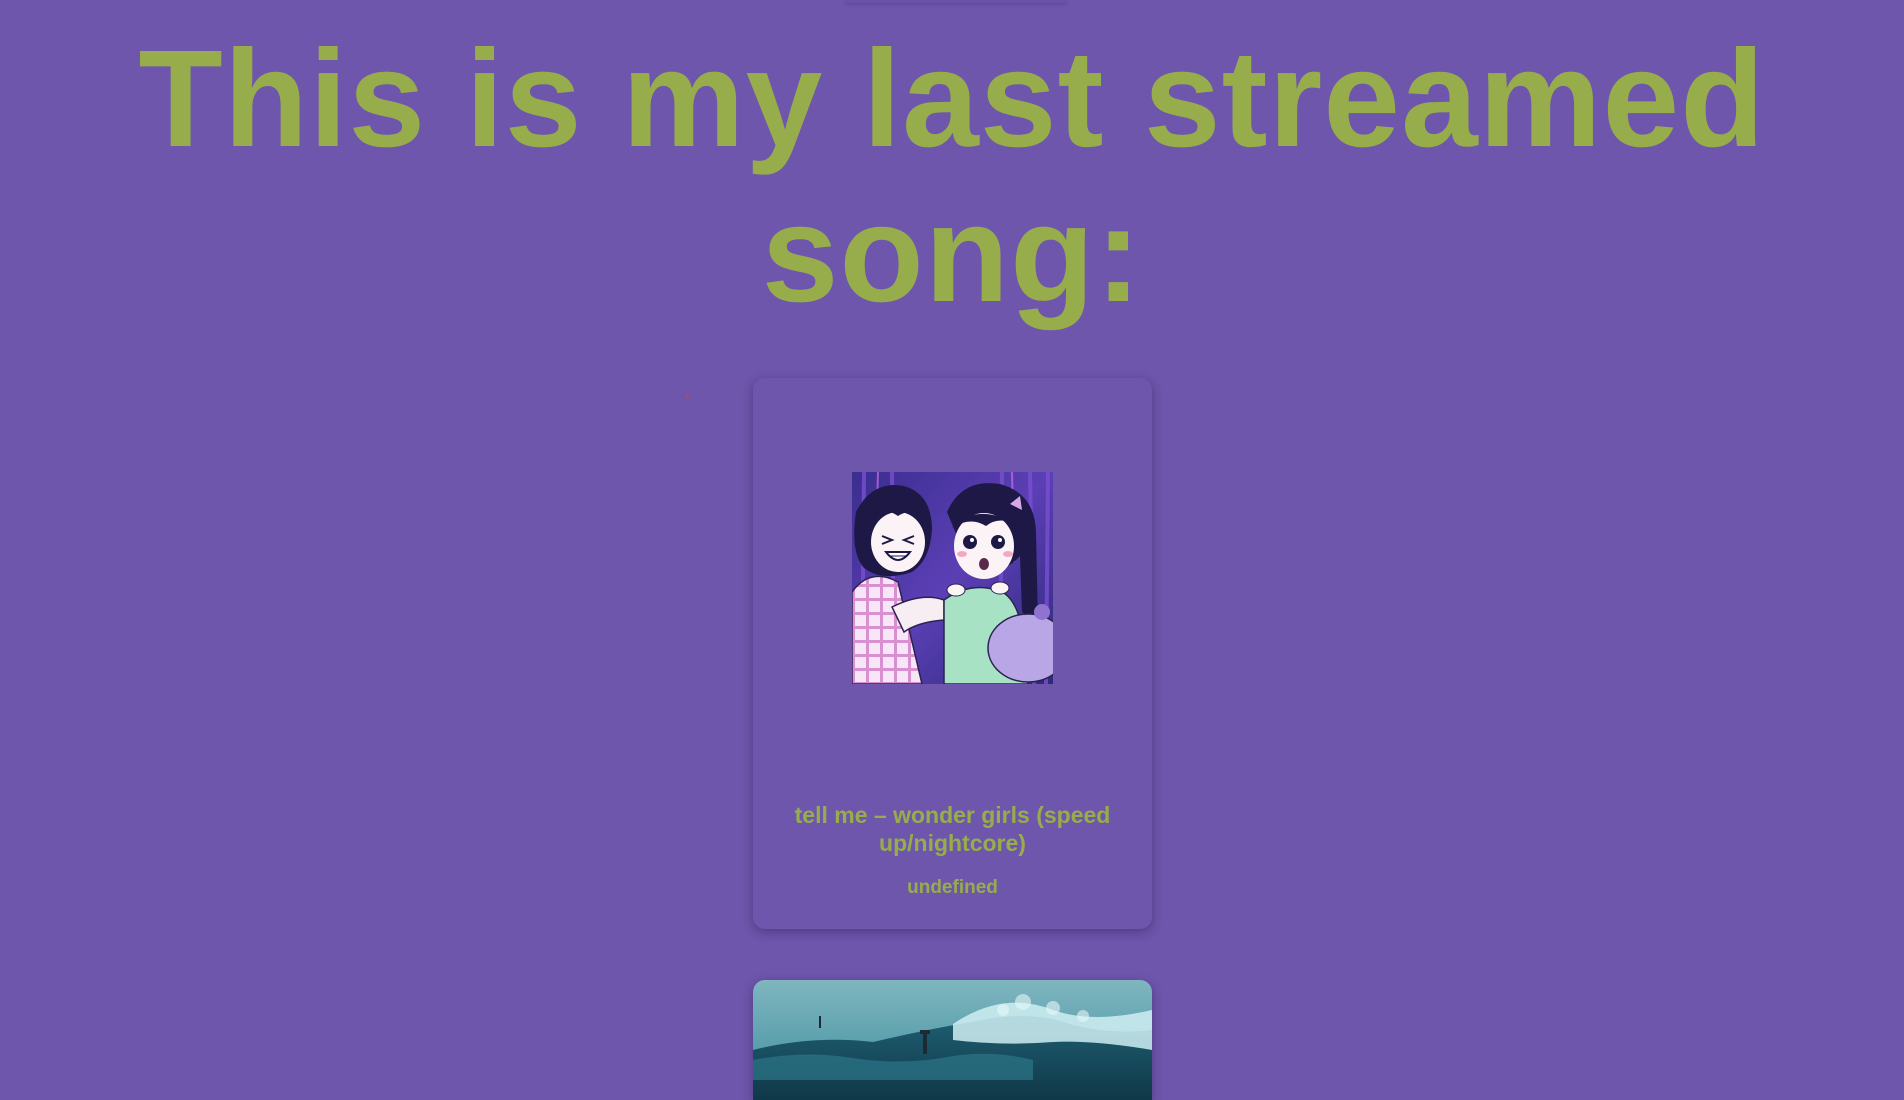  I want to click on album-cover-image, so click(952, 578).